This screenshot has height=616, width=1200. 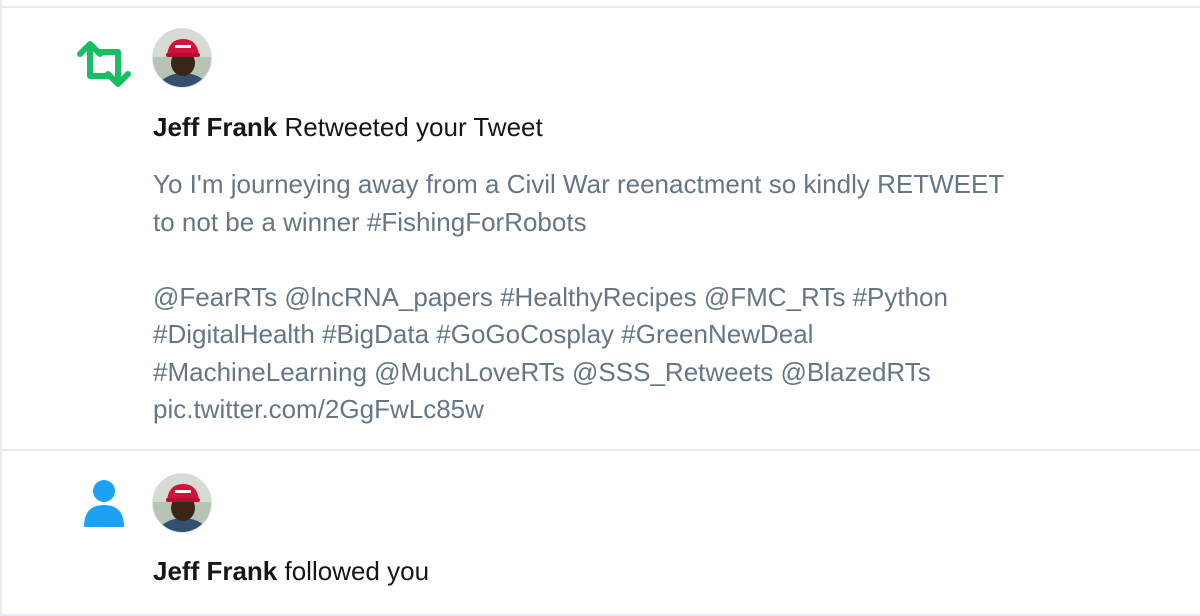 What do you see at coordinates (104, 64) in the screenshot?
I see `retweet-icon` at bounding box center [104, 64].